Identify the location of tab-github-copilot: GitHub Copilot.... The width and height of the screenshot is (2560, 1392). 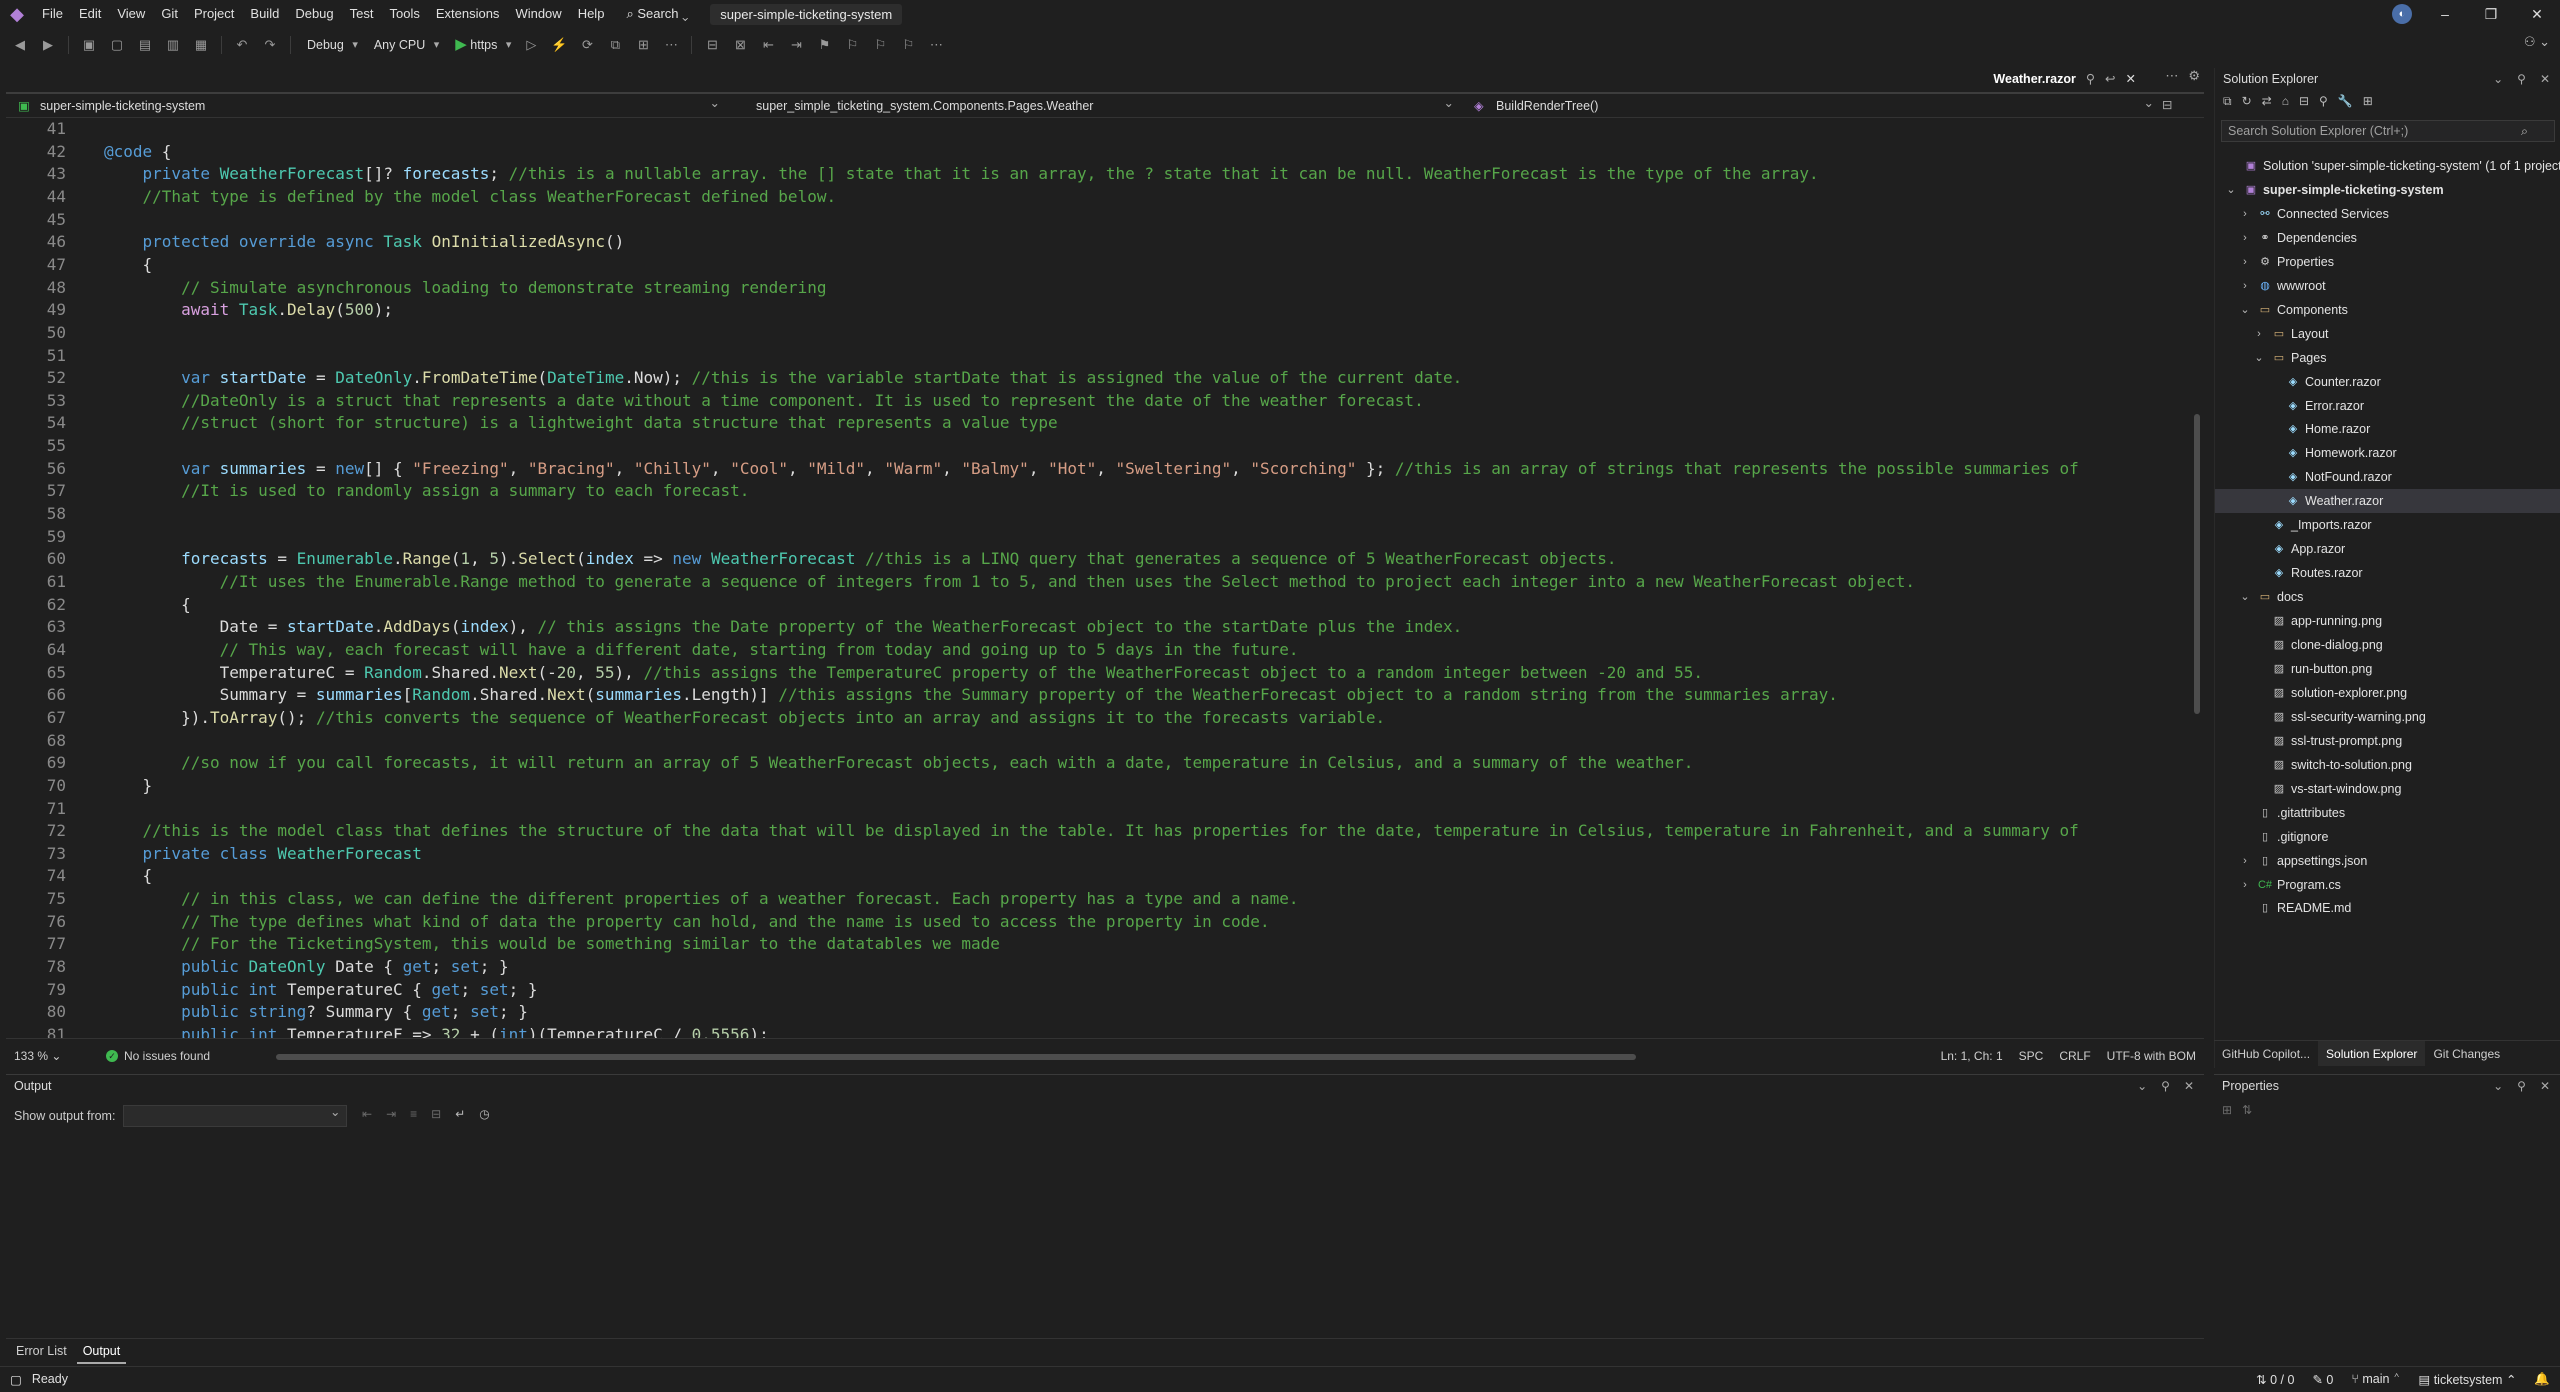
(2266, 1053).